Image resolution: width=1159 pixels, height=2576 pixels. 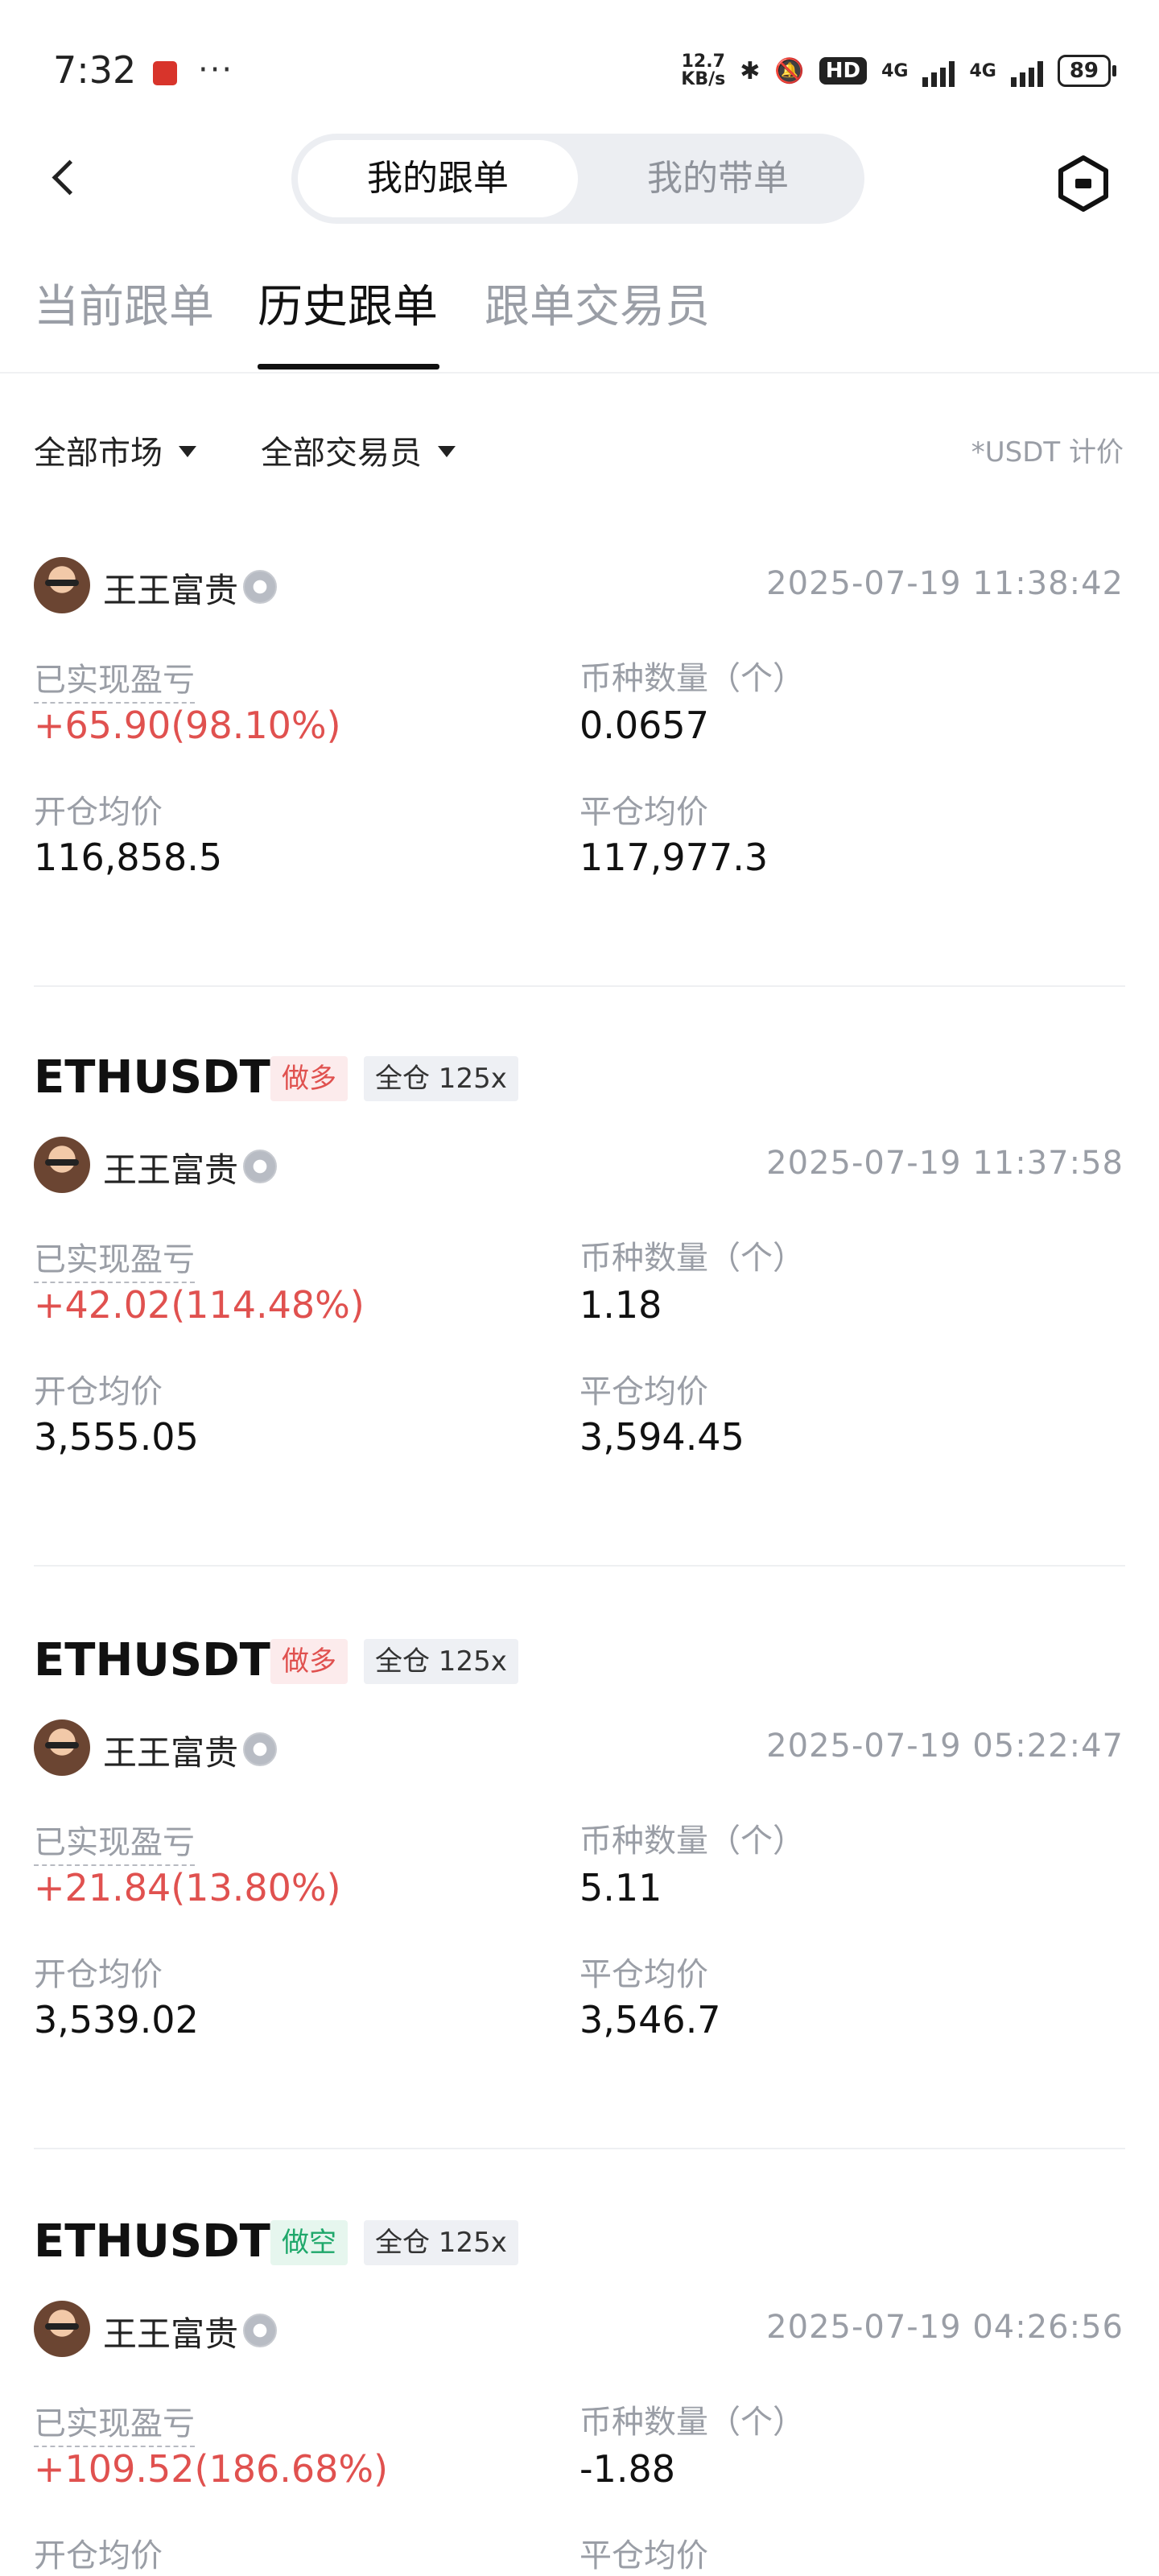 I want to click on open-avg-value: 116,858.5, so click(x=128, y=857).